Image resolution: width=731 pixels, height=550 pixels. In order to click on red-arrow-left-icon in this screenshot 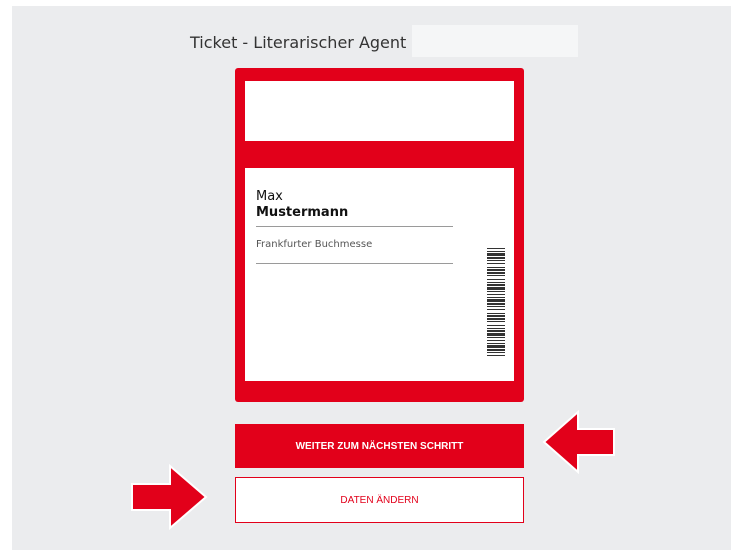, I will do `click(578, 442)`.